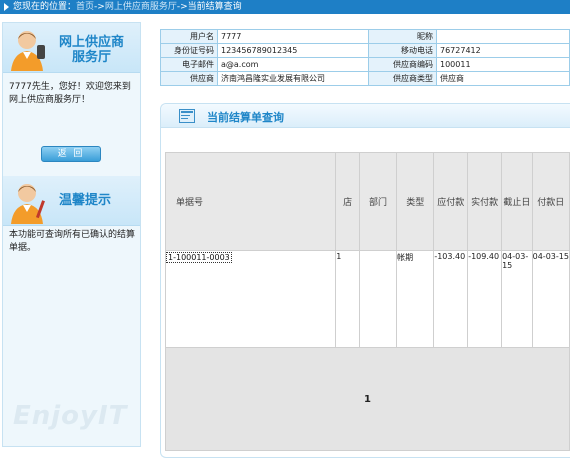 The image size is (570, 463). What do you see at coordinates (451, 299) in the screenshot?
I see `payable-cell: -103.40` at bounding box center [451, 299].